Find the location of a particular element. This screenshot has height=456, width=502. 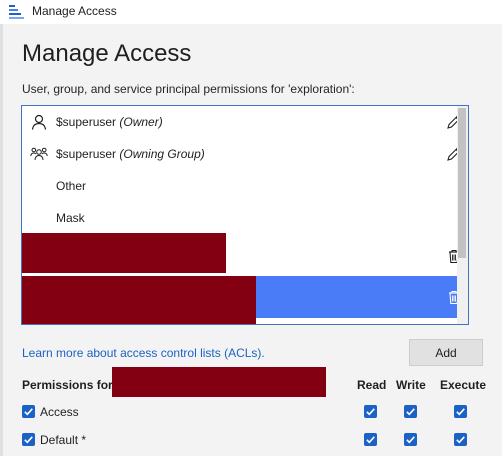

redacted-selected-principal is located at coordinates (219, 382).